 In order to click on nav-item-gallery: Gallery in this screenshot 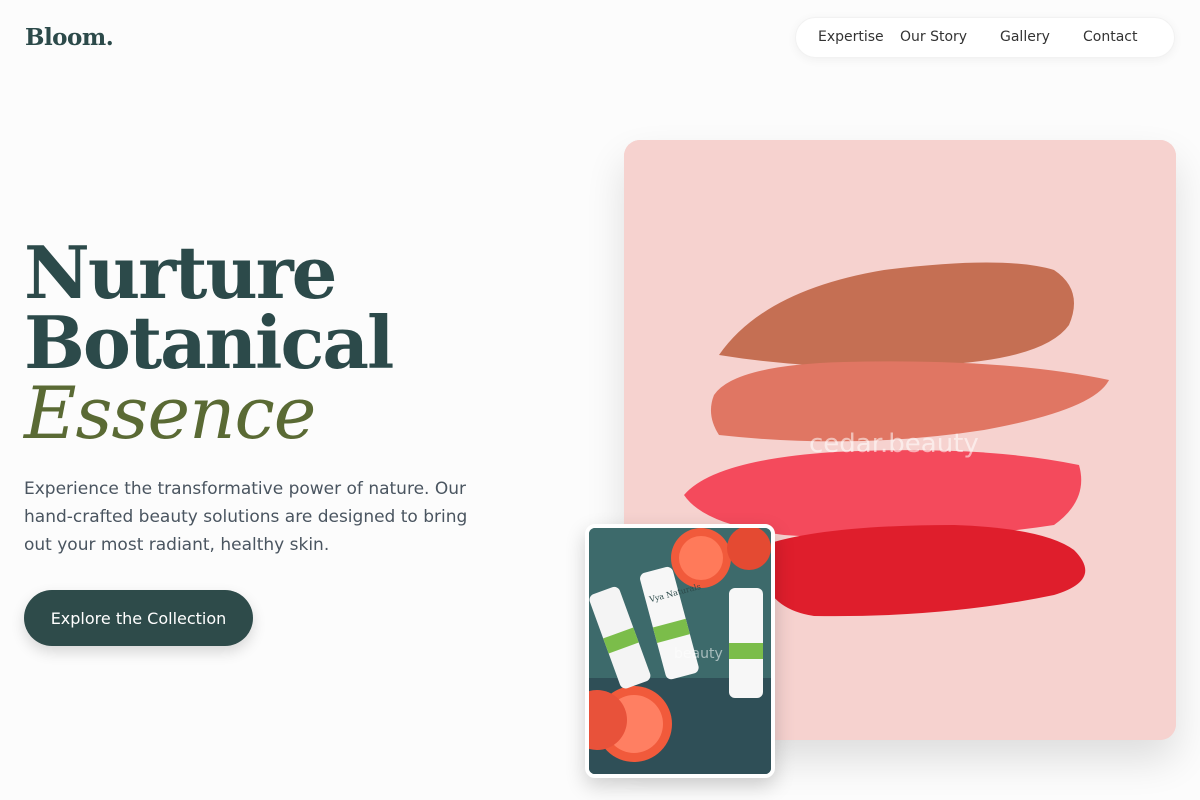, I will do `click(1025, 37)`.